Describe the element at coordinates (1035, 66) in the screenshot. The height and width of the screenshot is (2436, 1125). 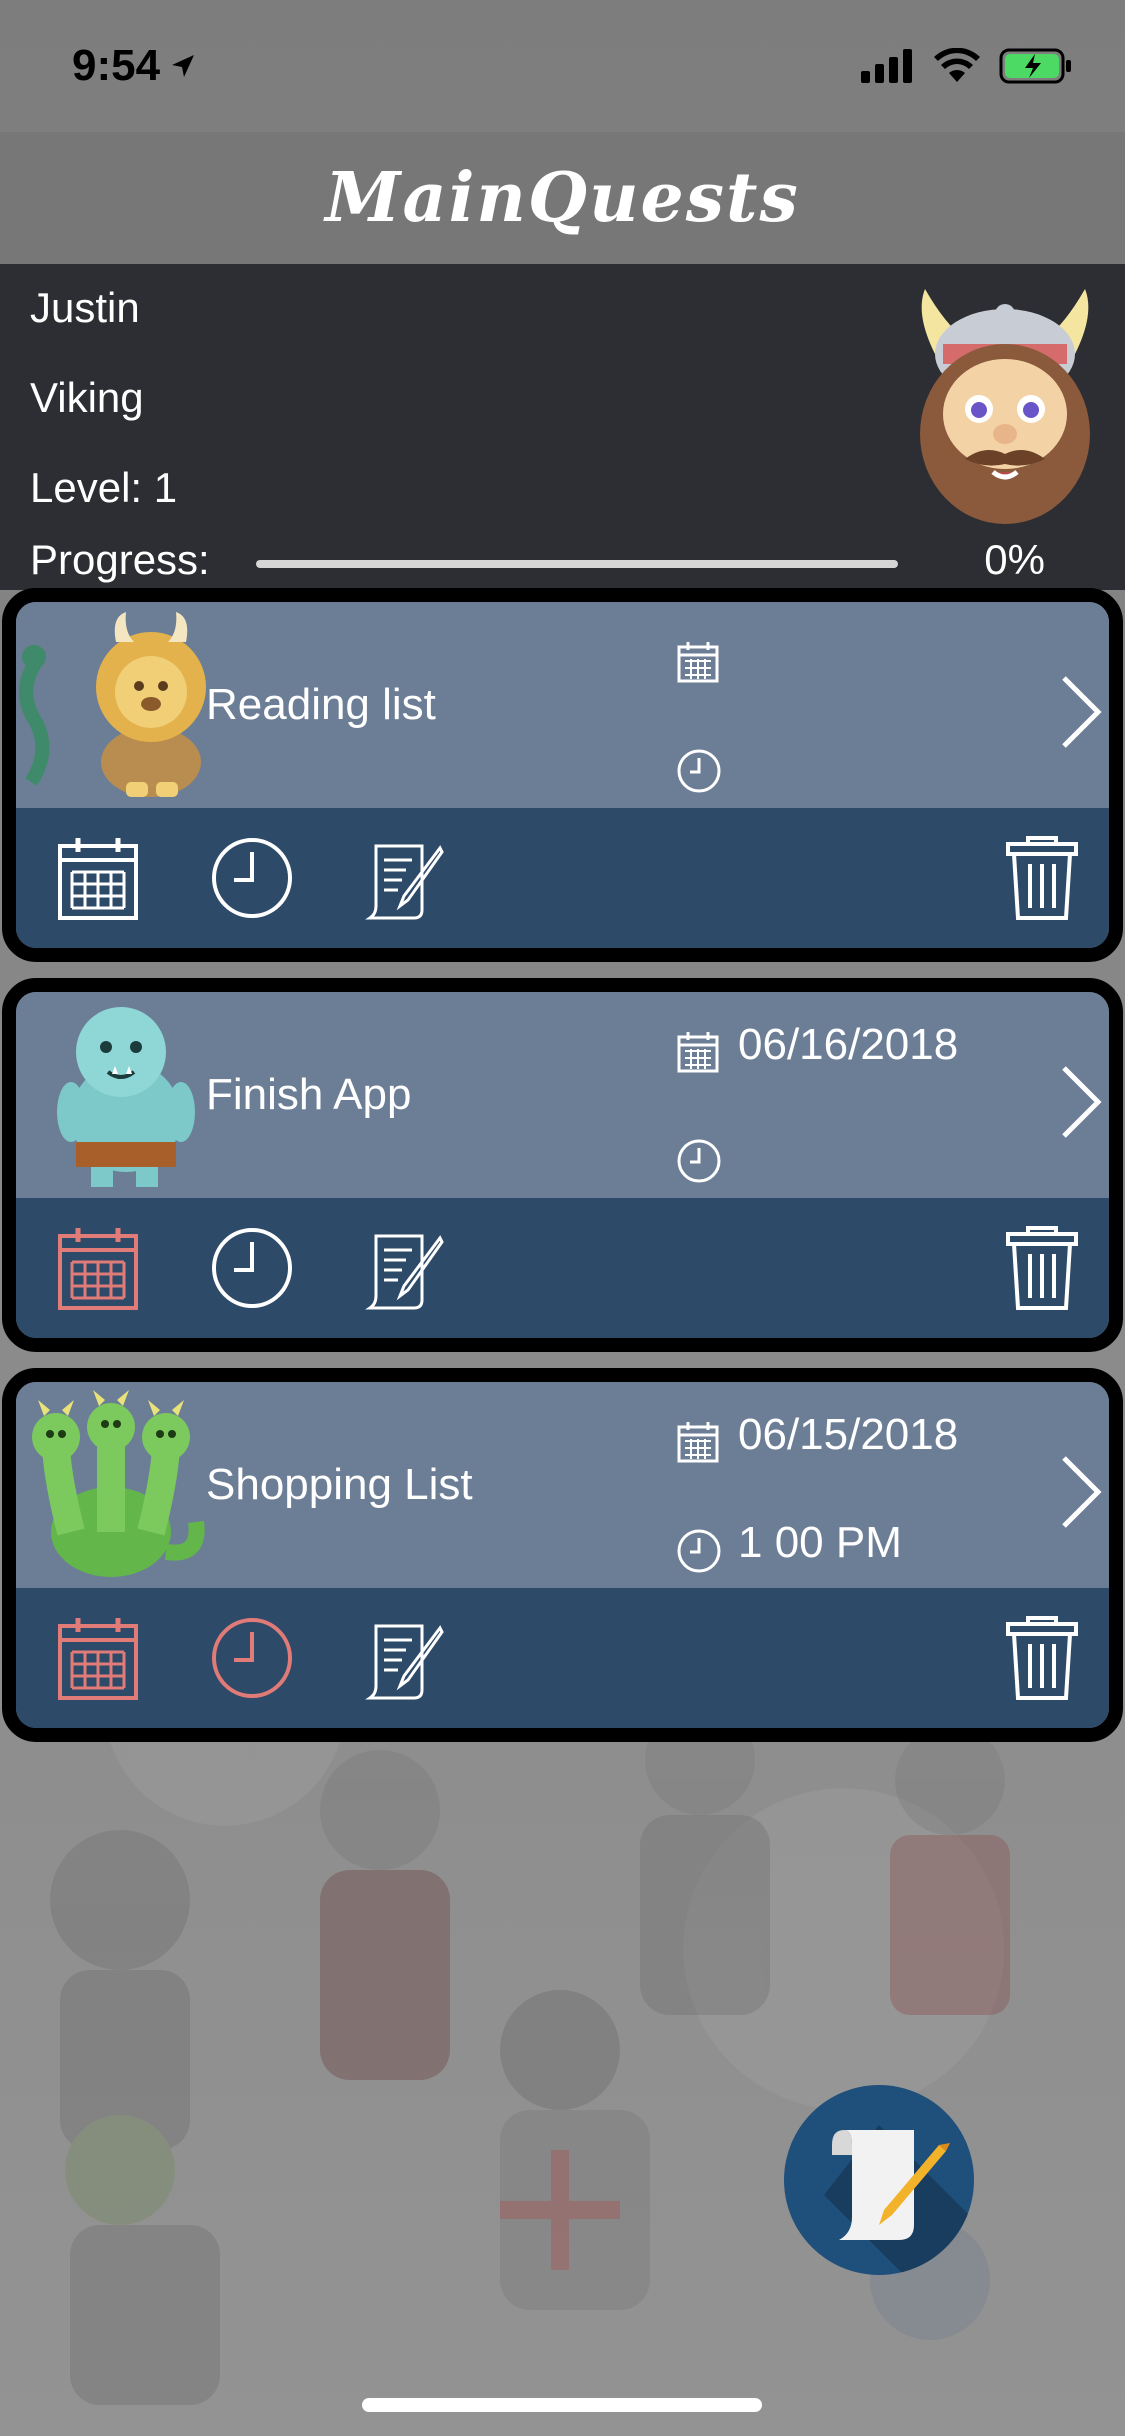
I see `battery-charging-icon` at that location.